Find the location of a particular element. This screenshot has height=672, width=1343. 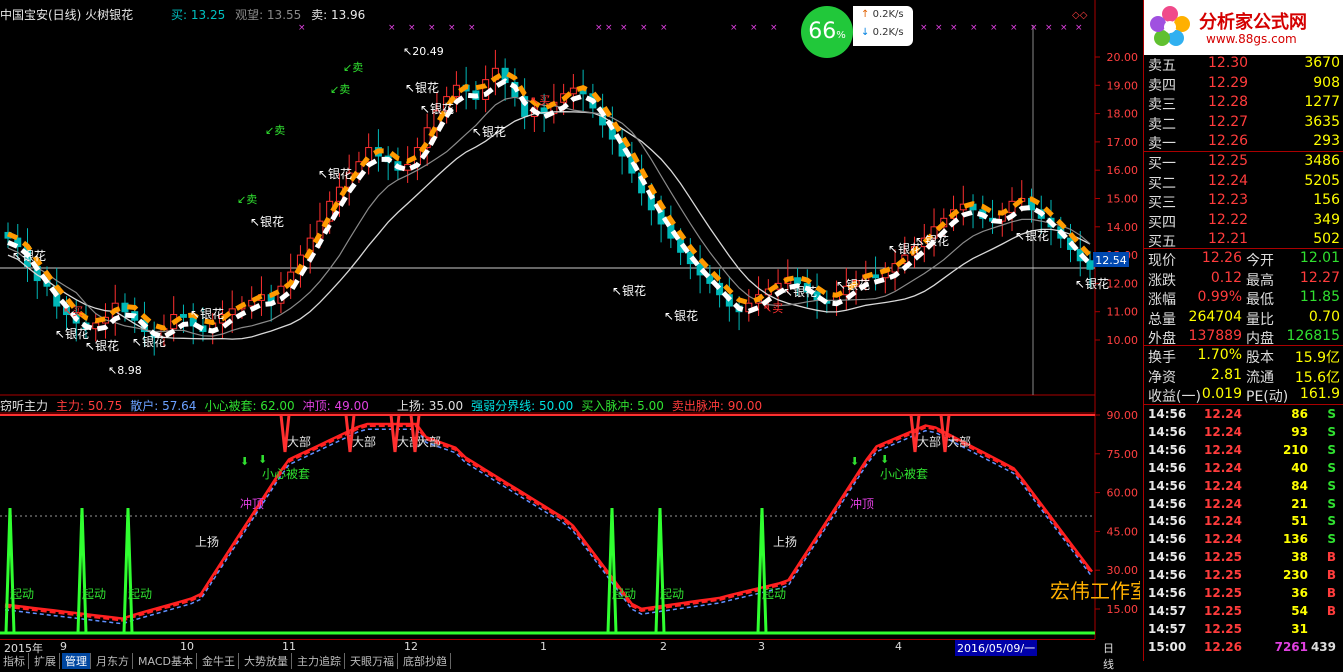

quote-label: 换手 is located at coordinates (1162, 358).